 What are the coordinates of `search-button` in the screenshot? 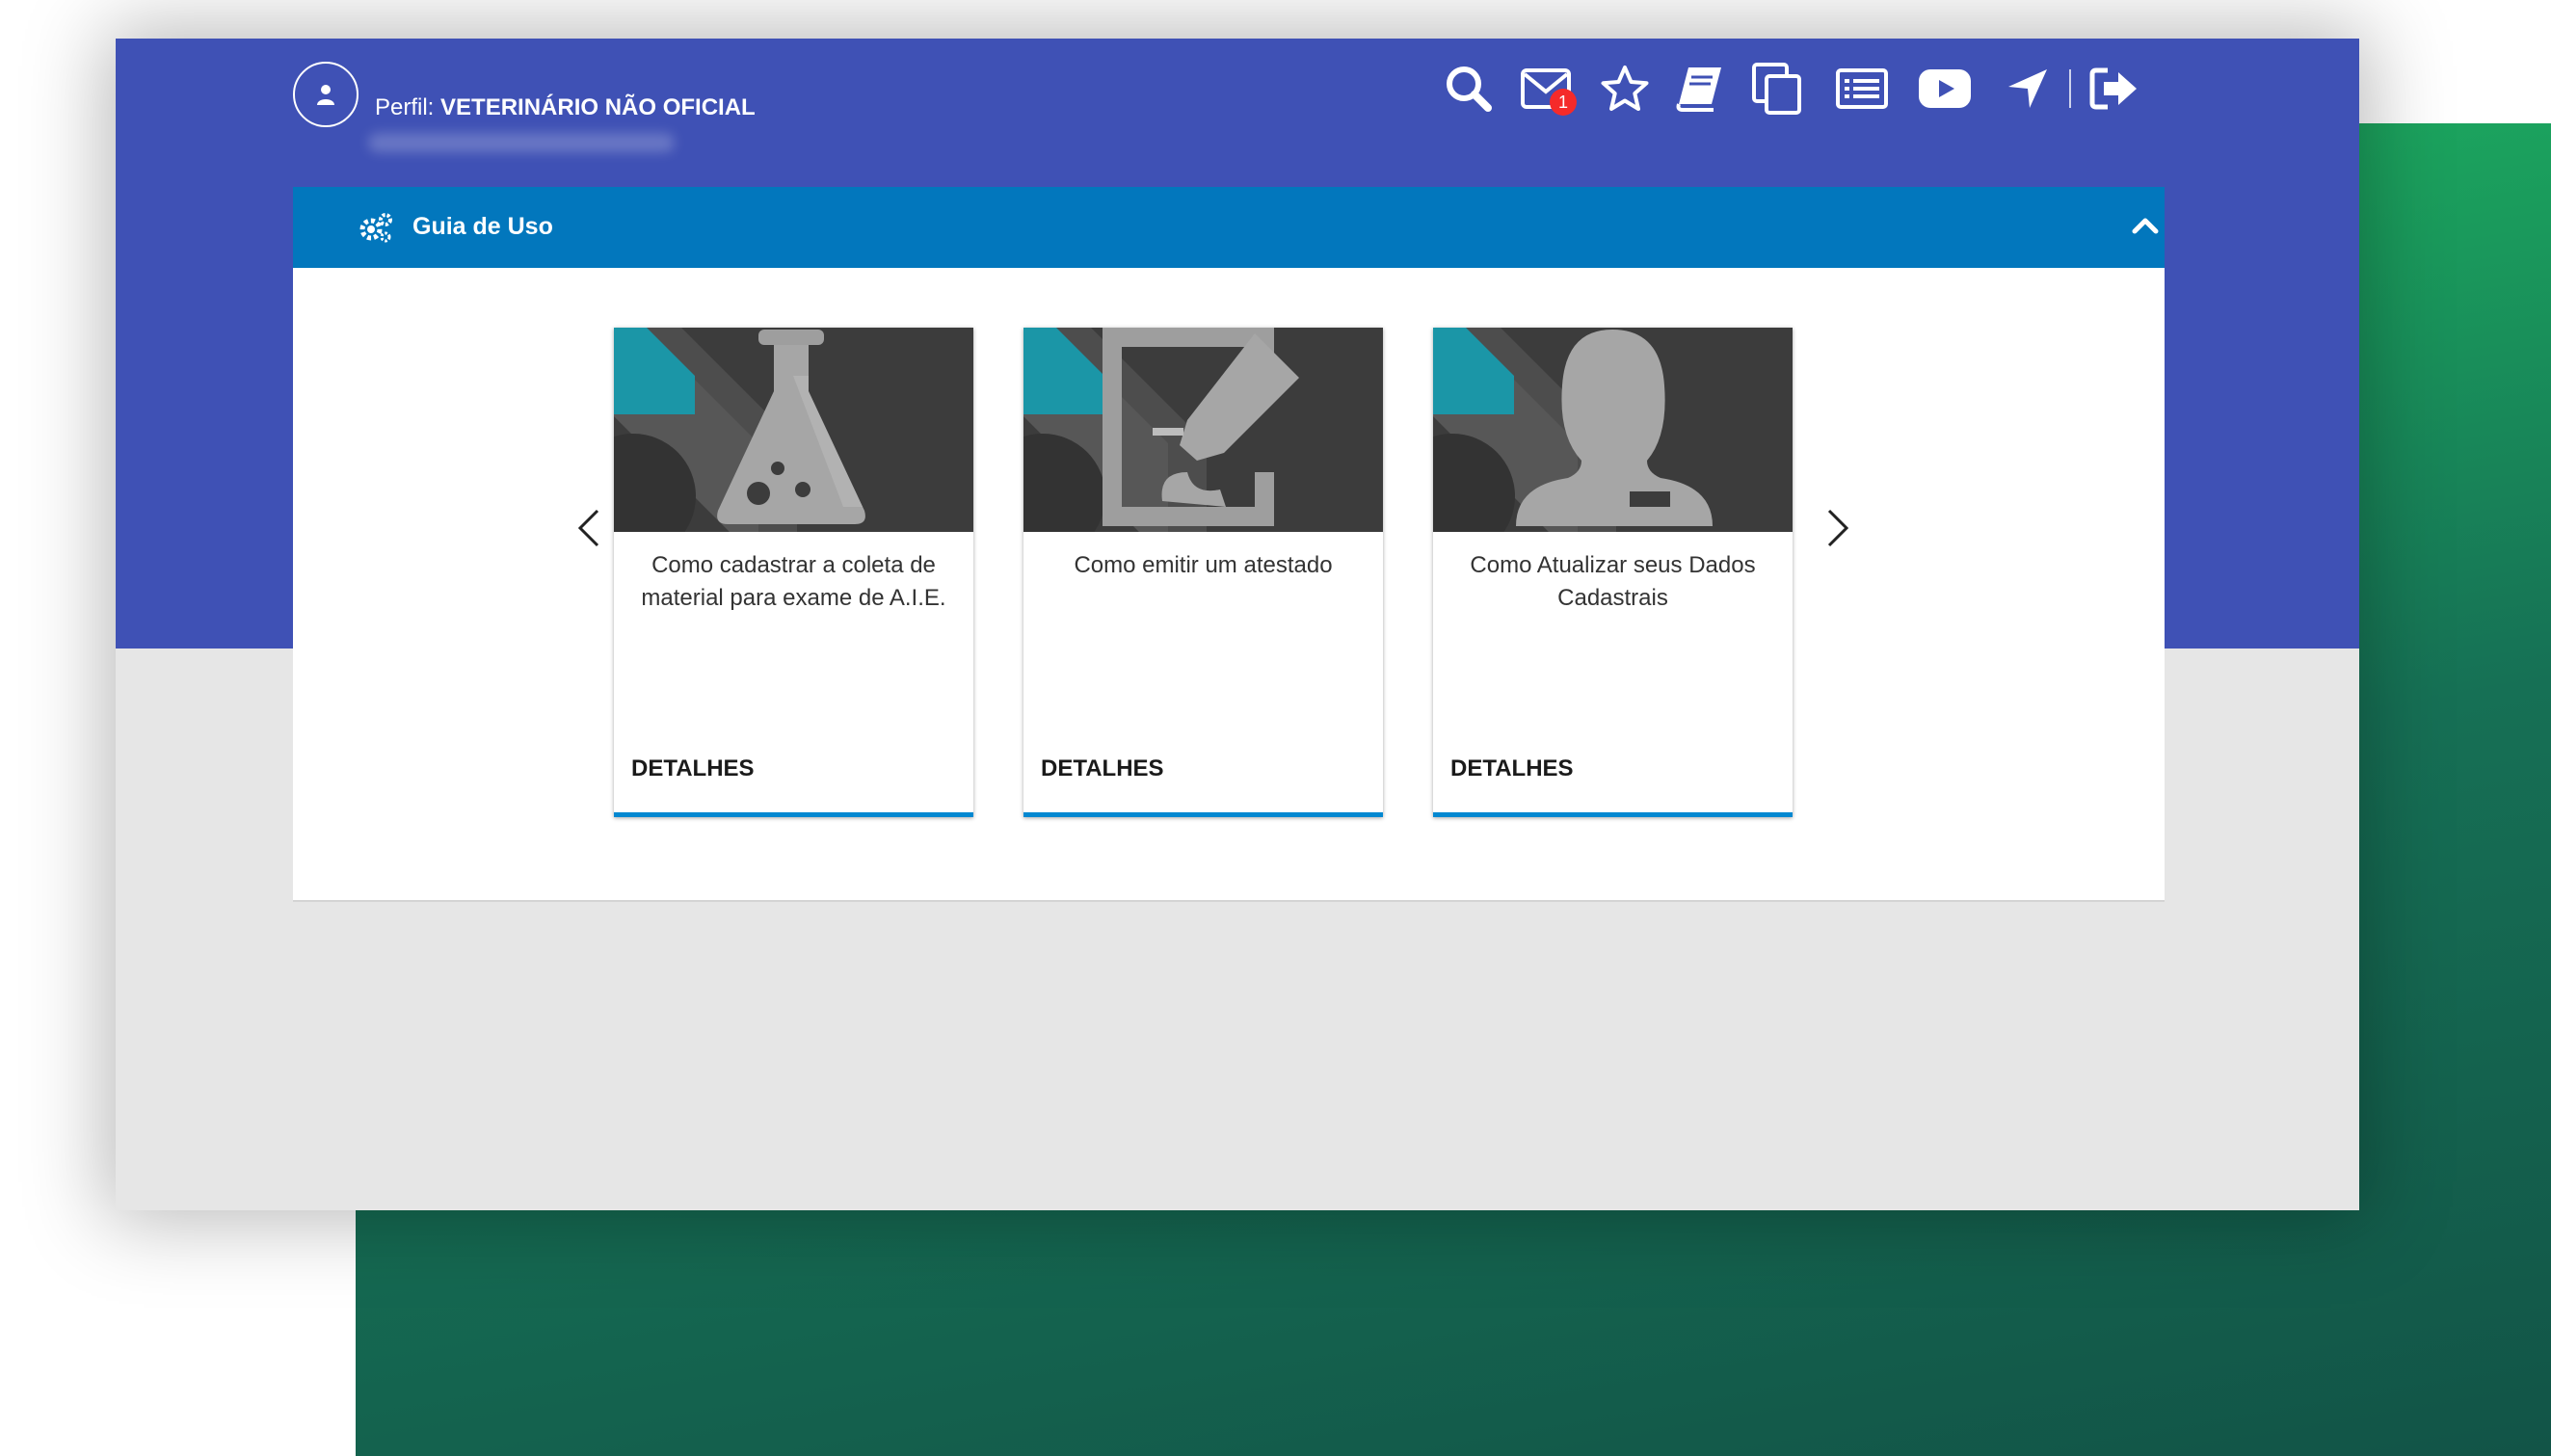 It's located at (1469, 89).